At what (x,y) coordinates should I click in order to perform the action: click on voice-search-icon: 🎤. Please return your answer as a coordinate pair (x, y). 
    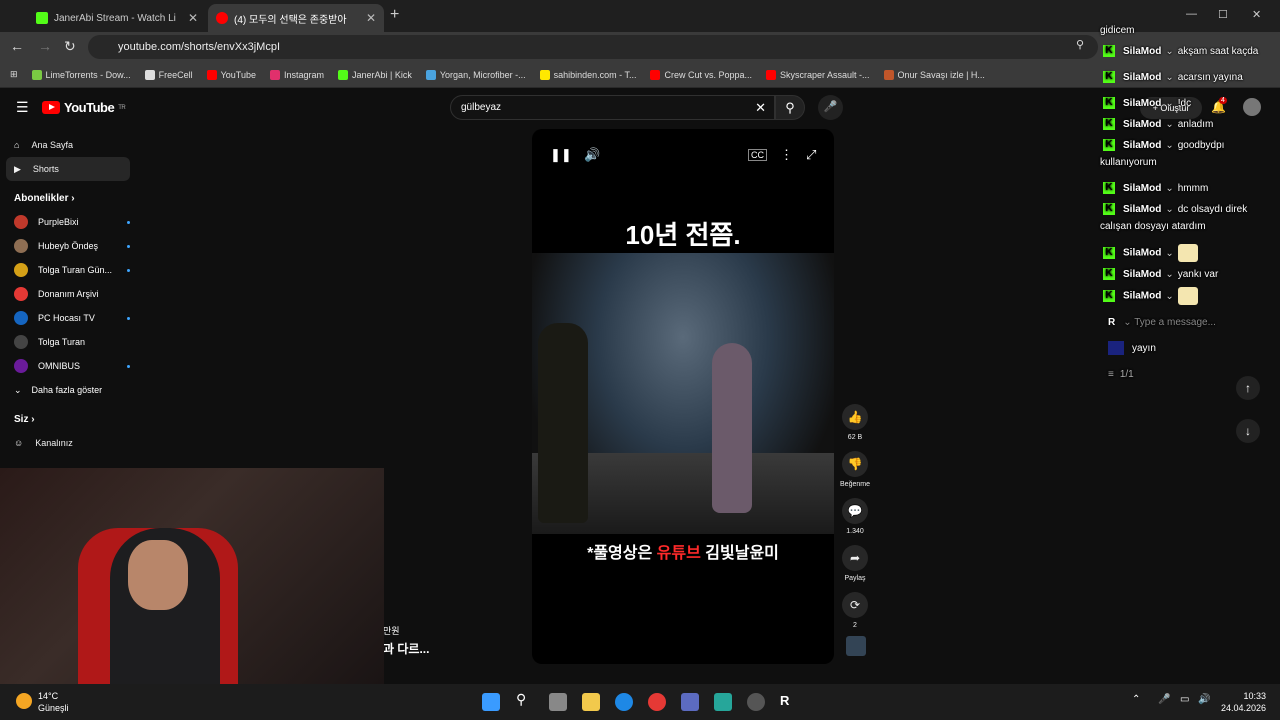
    Looking at the image, I should click on (830, 107).